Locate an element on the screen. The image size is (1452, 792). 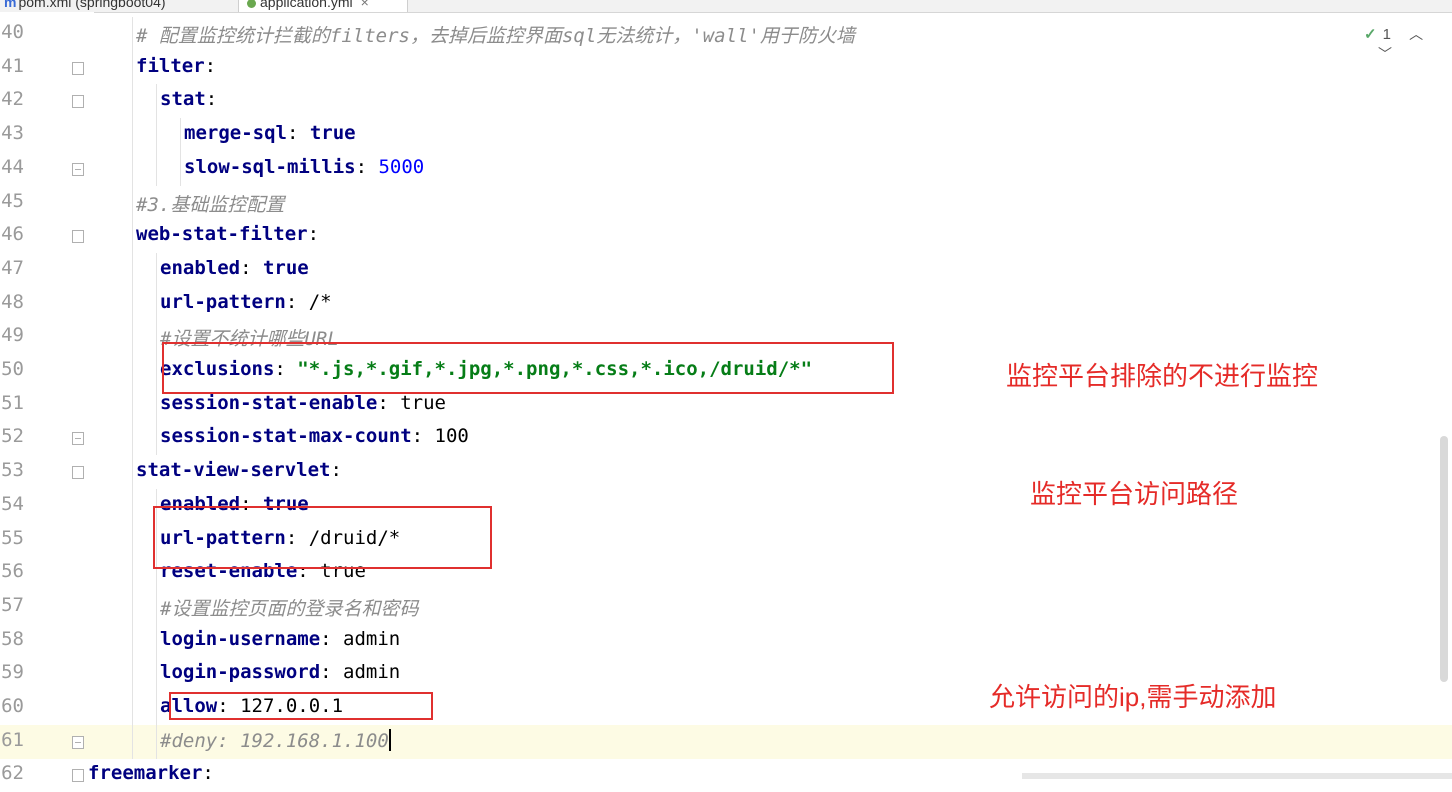
line-number: 40 is located at coordinates (12, 32).